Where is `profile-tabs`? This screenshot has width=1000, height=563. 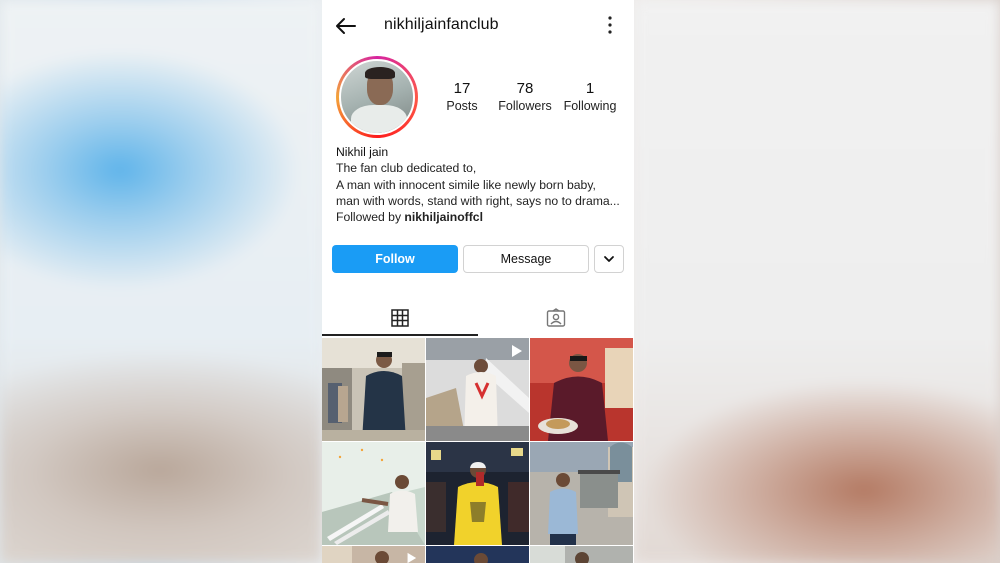 profile-tabs is located at coordinates (478, 318).